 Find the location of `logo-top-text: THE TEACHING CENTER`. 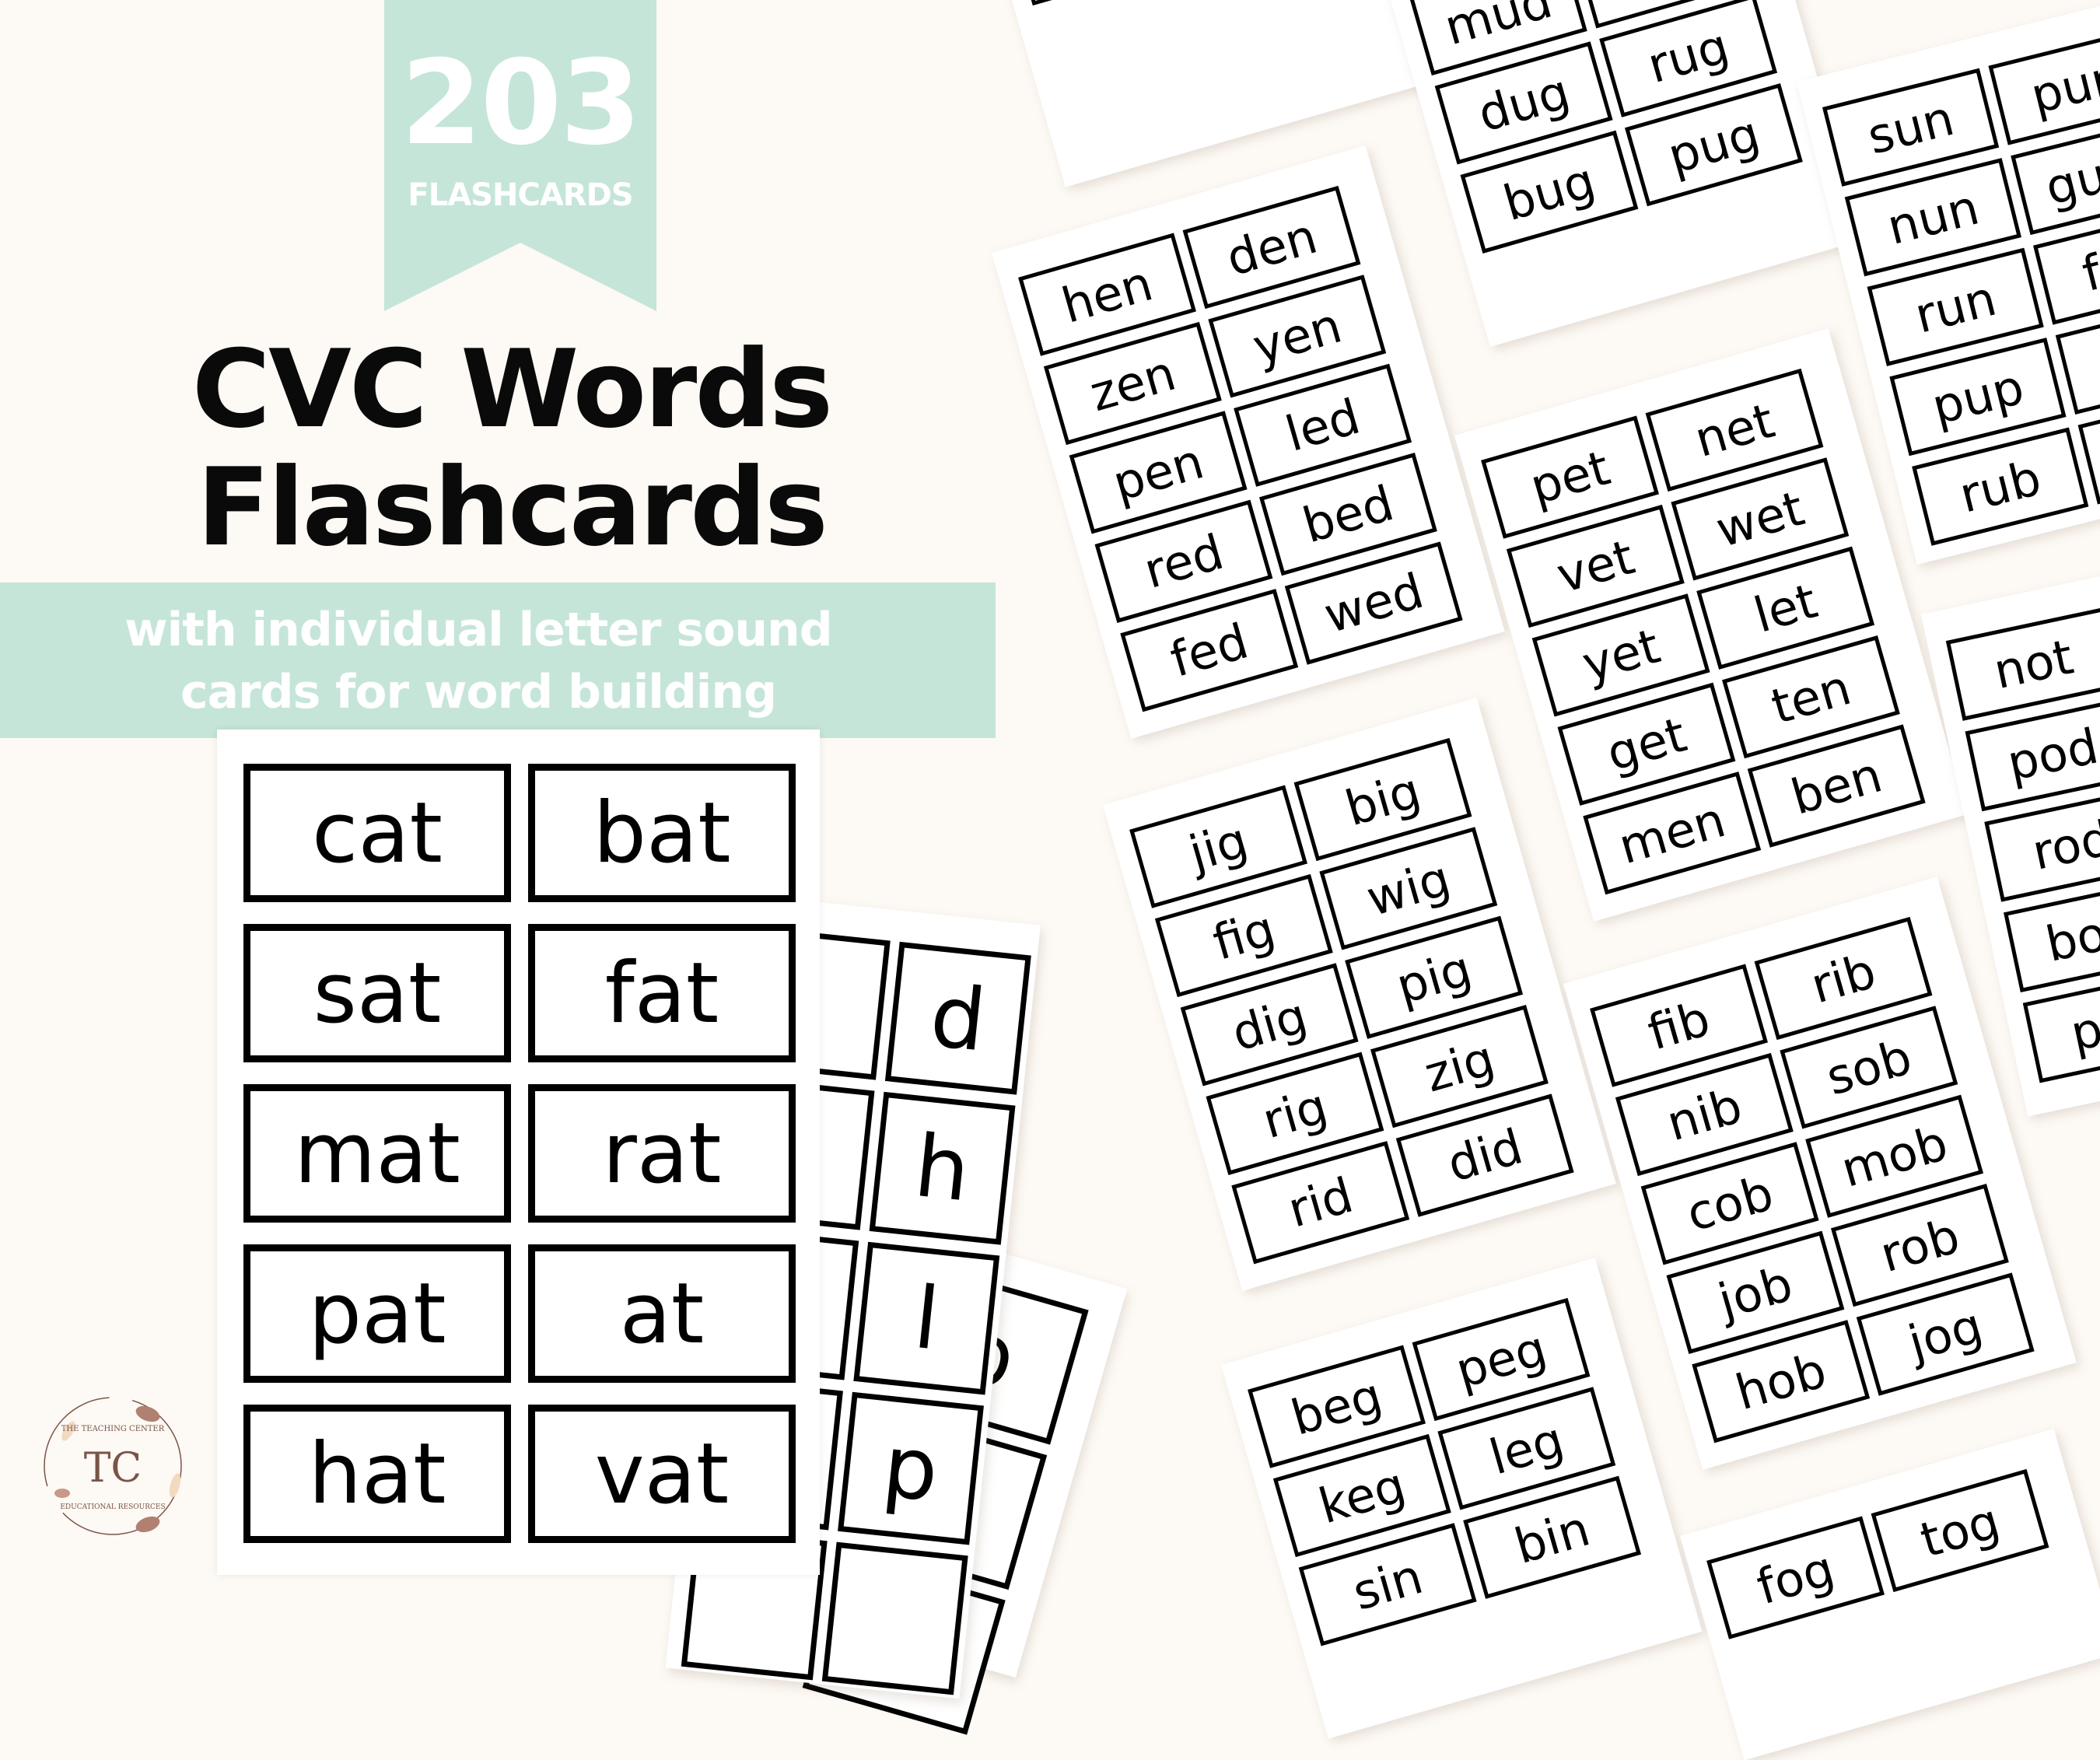

logo-top-text: THE TEACHING CENTER is located at coordinates (113, 1429).